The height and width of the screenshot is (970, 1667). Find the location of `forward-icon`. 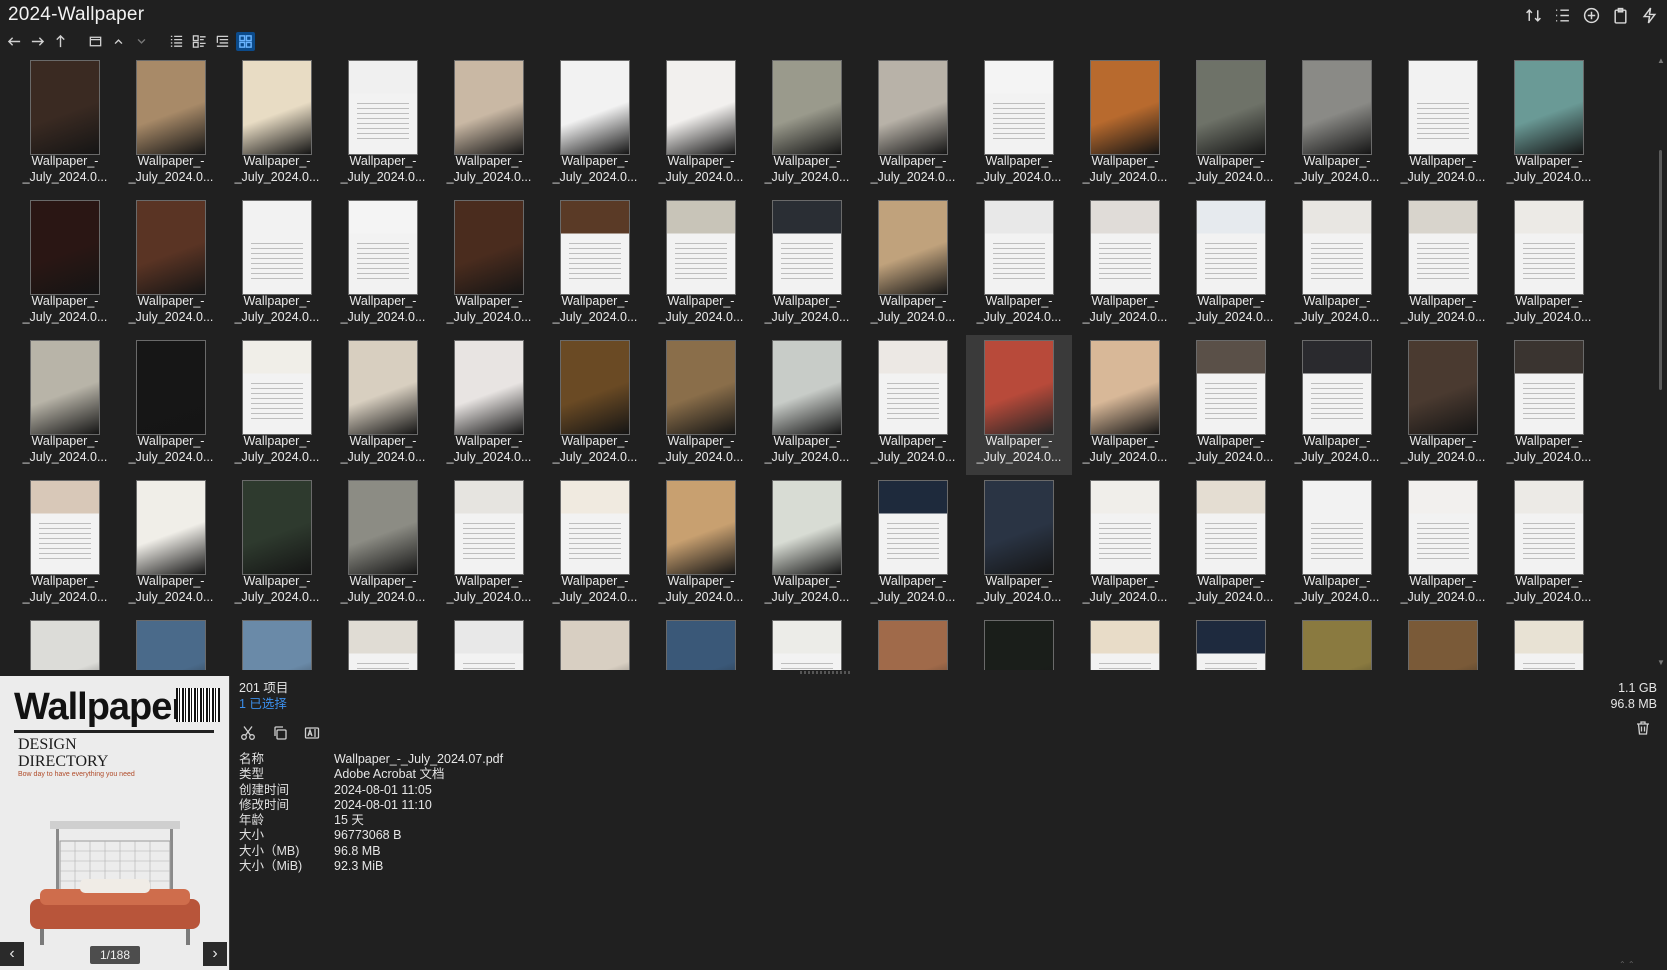

forward-icon is located at coordinates (37, 41).